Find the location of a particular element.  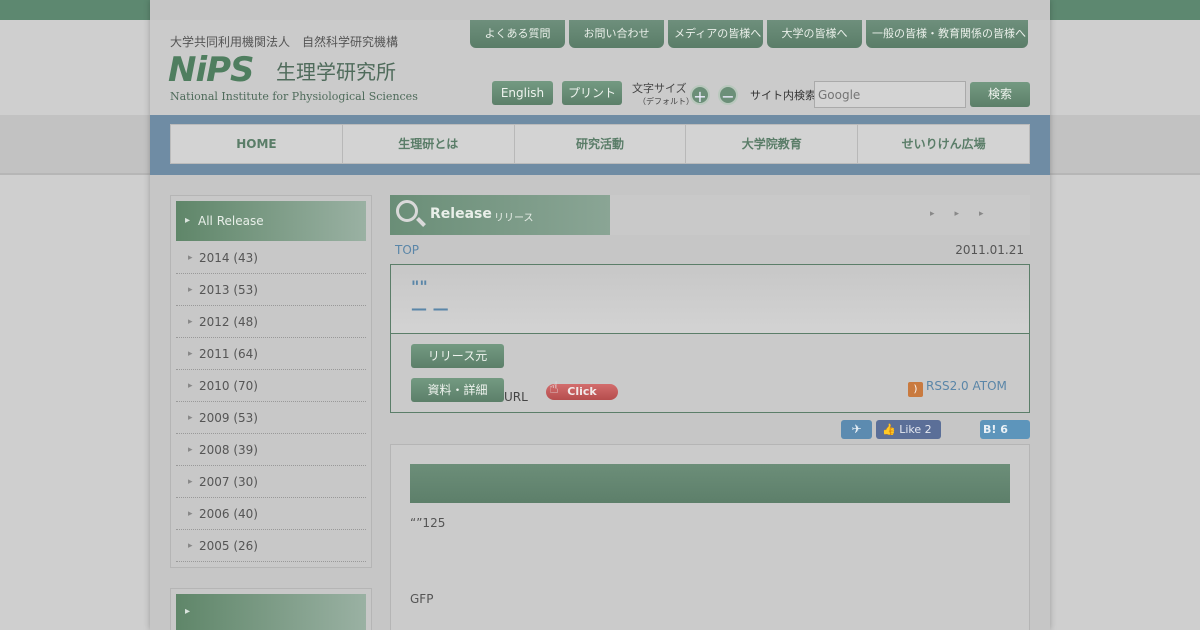

release-date: 2011.01.21 is located at coordinates (989, 250).